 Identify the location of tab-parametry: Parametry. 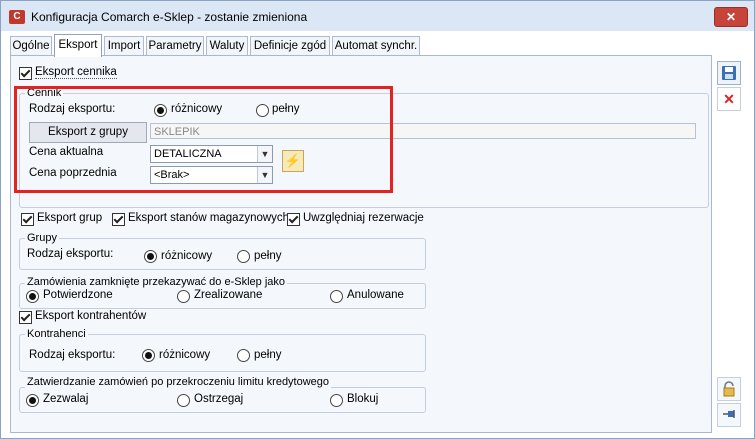
(175, 45).